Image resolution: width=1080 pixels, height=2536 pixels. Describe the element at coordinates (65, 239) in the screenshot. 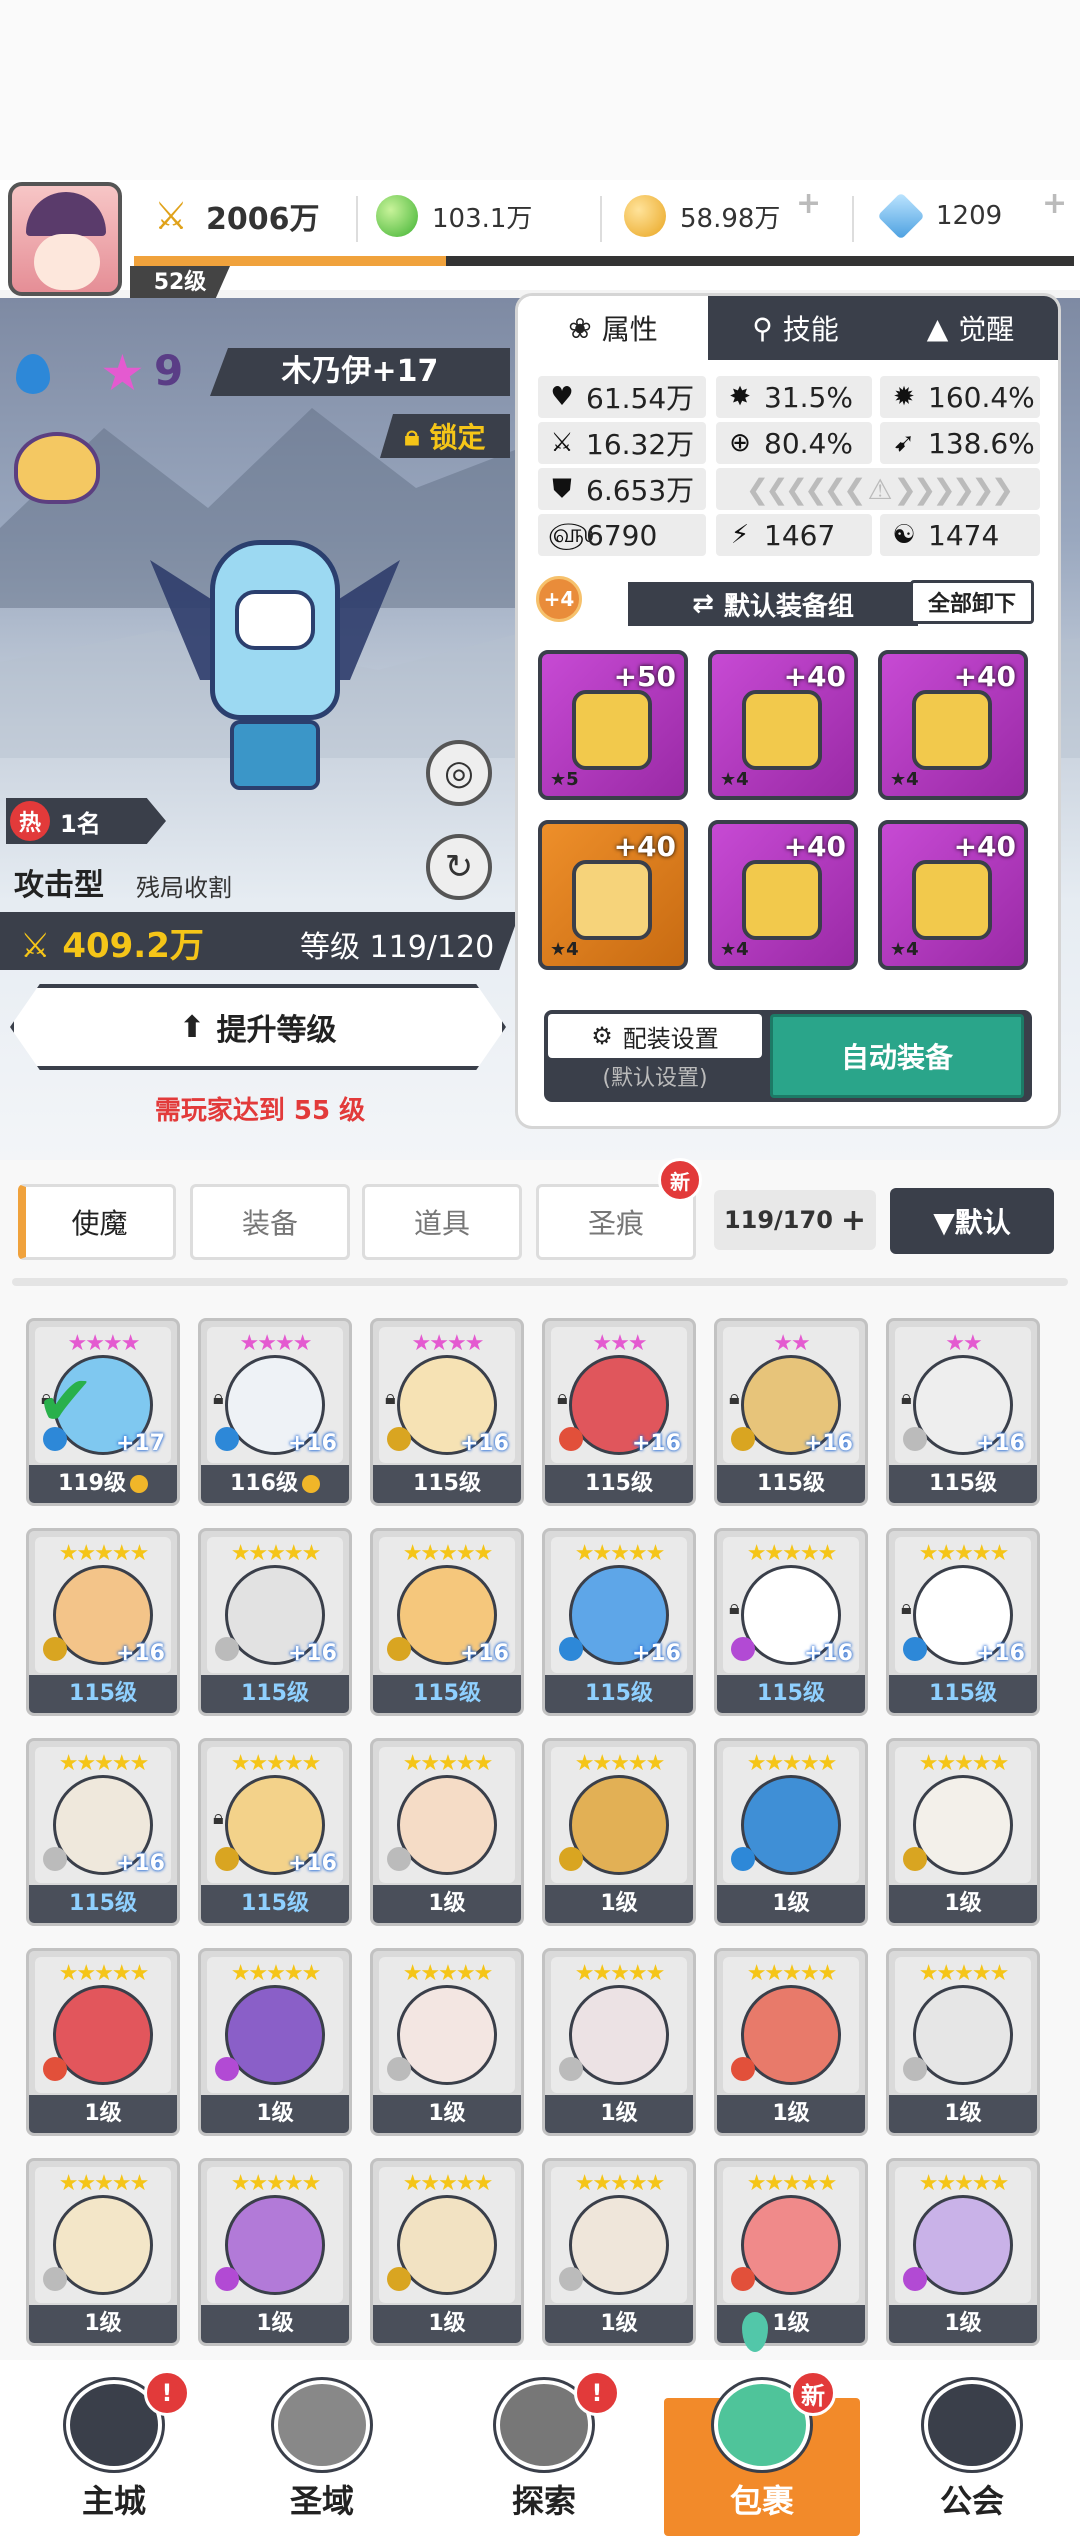

I see `player-avatar` at that location.